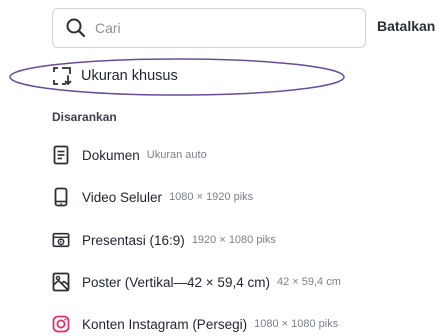 The height and width of the screenshot is (336, 439). I want to click on cancel-button: Batalkan, so click(406, 26).